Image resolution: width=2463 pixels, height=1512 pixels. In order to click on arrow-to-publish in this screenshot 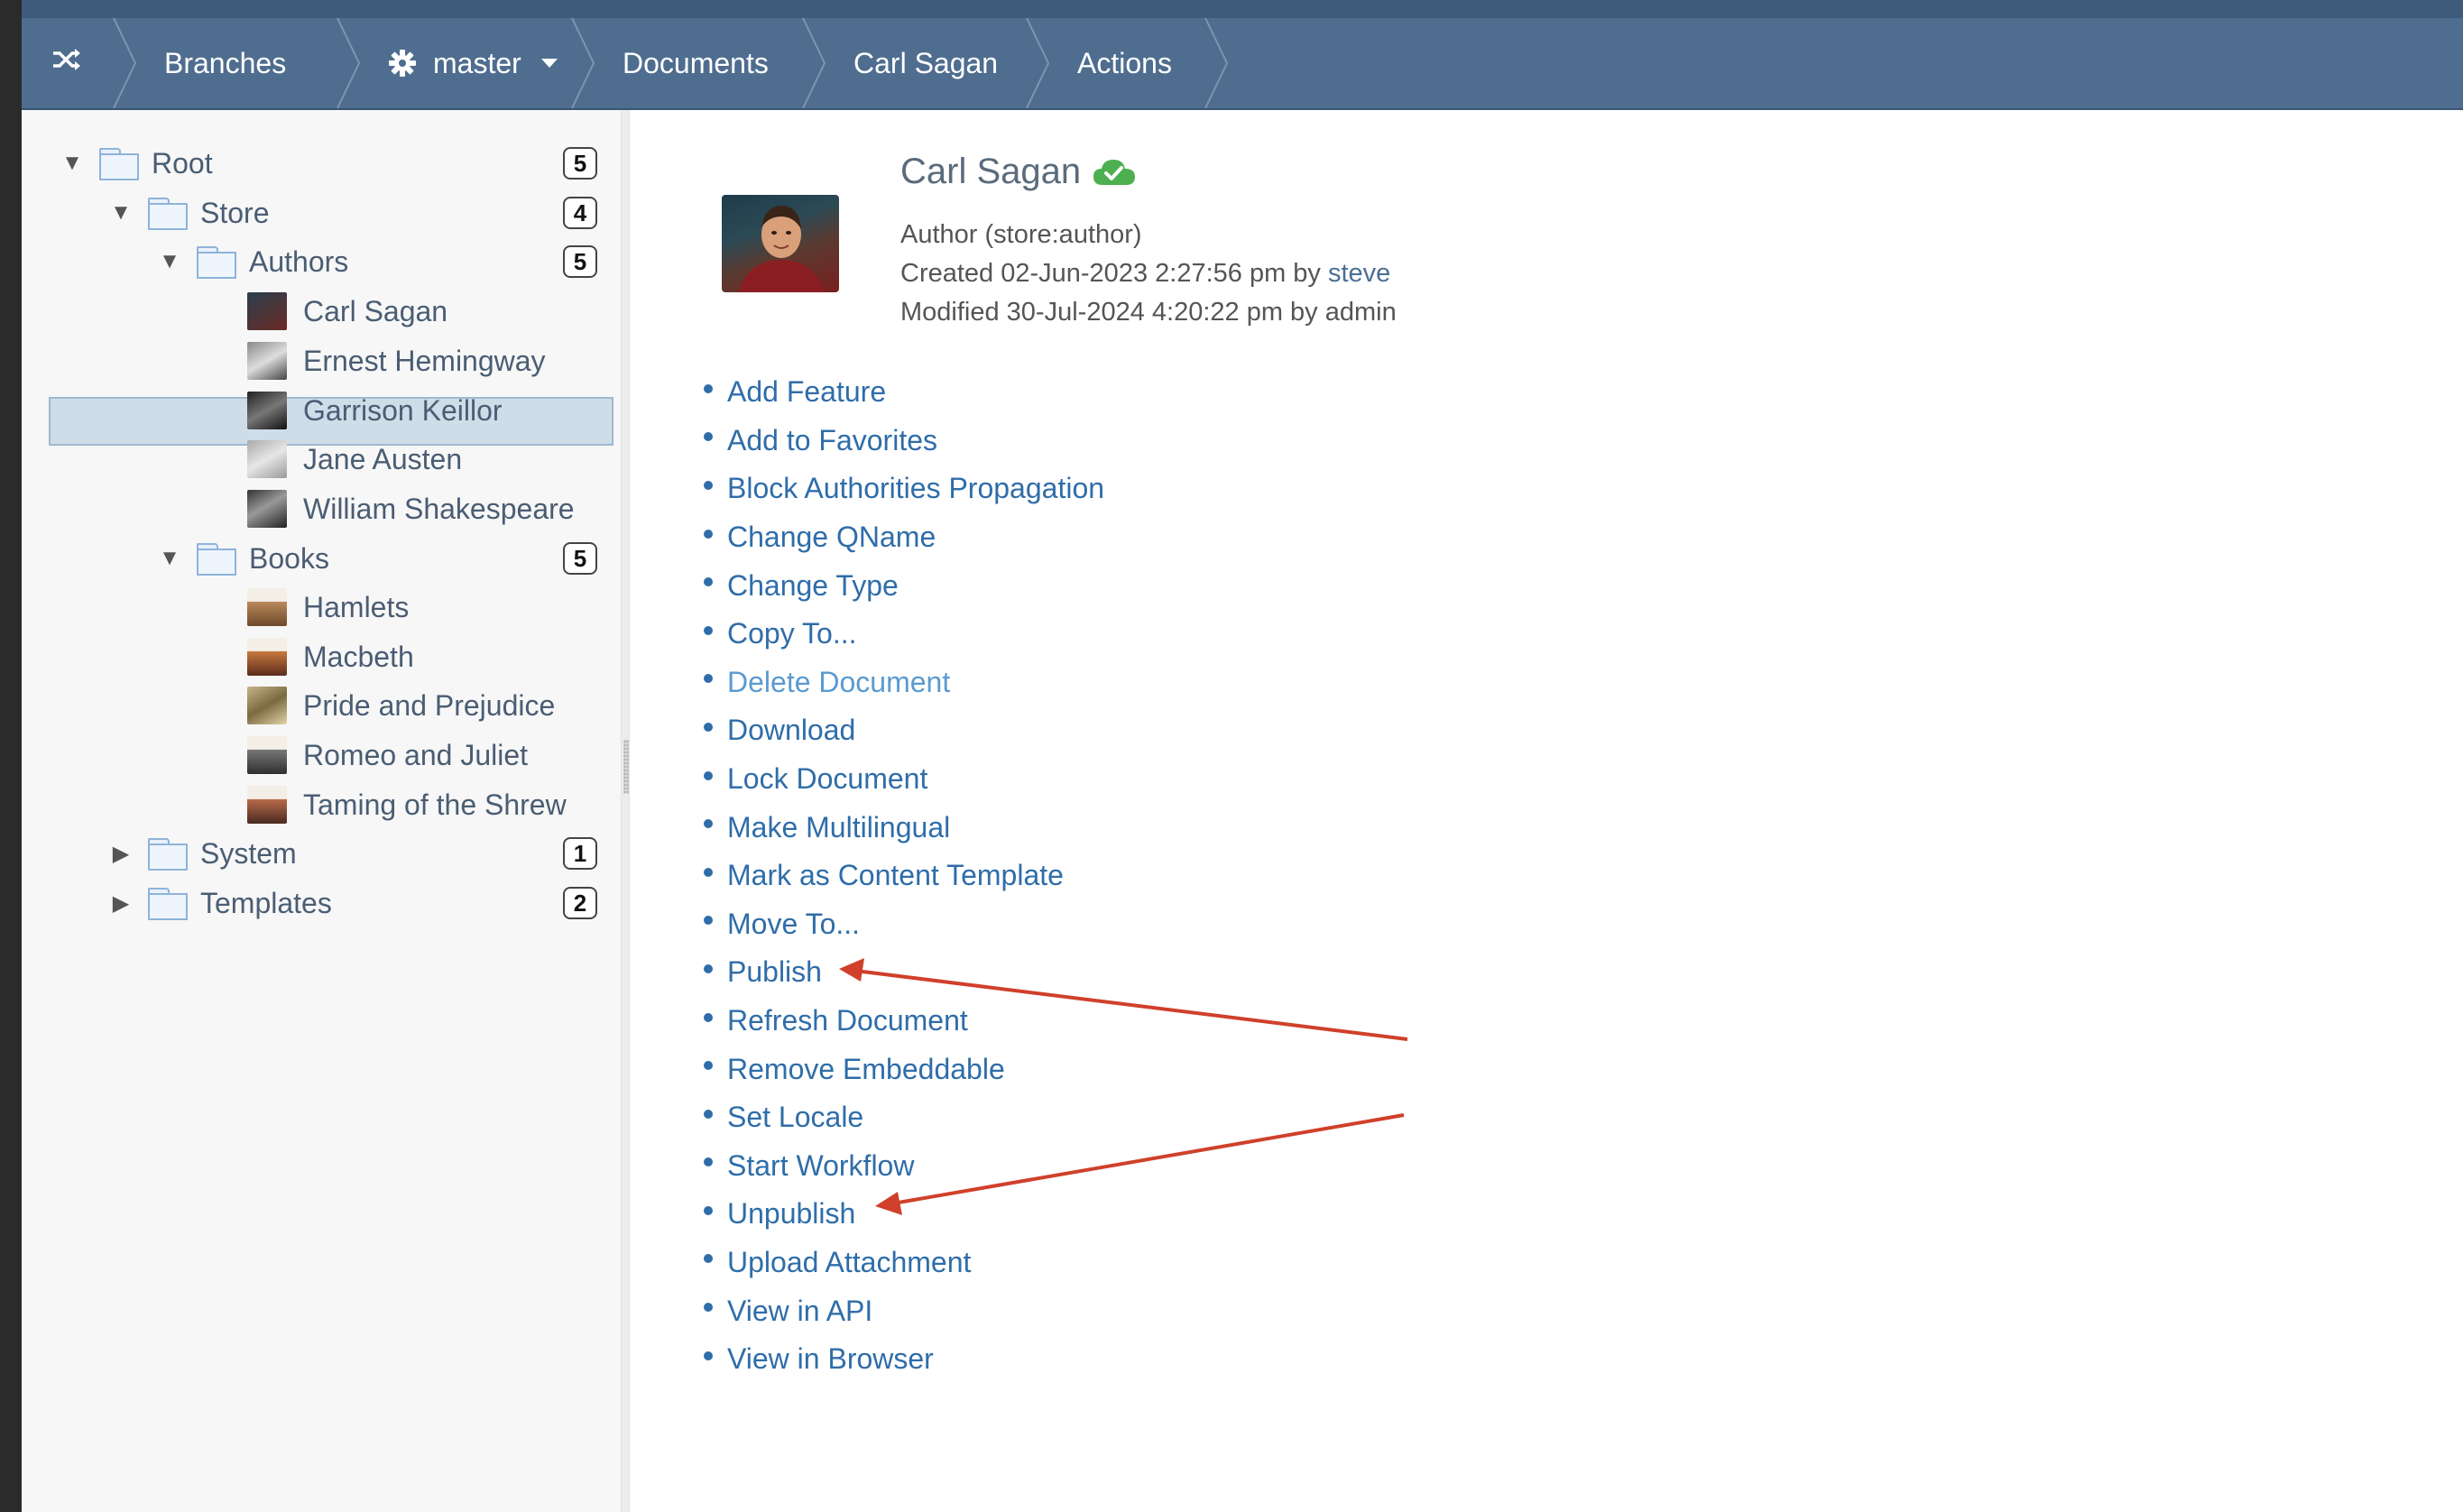, I will do `click(1123, 999)`.